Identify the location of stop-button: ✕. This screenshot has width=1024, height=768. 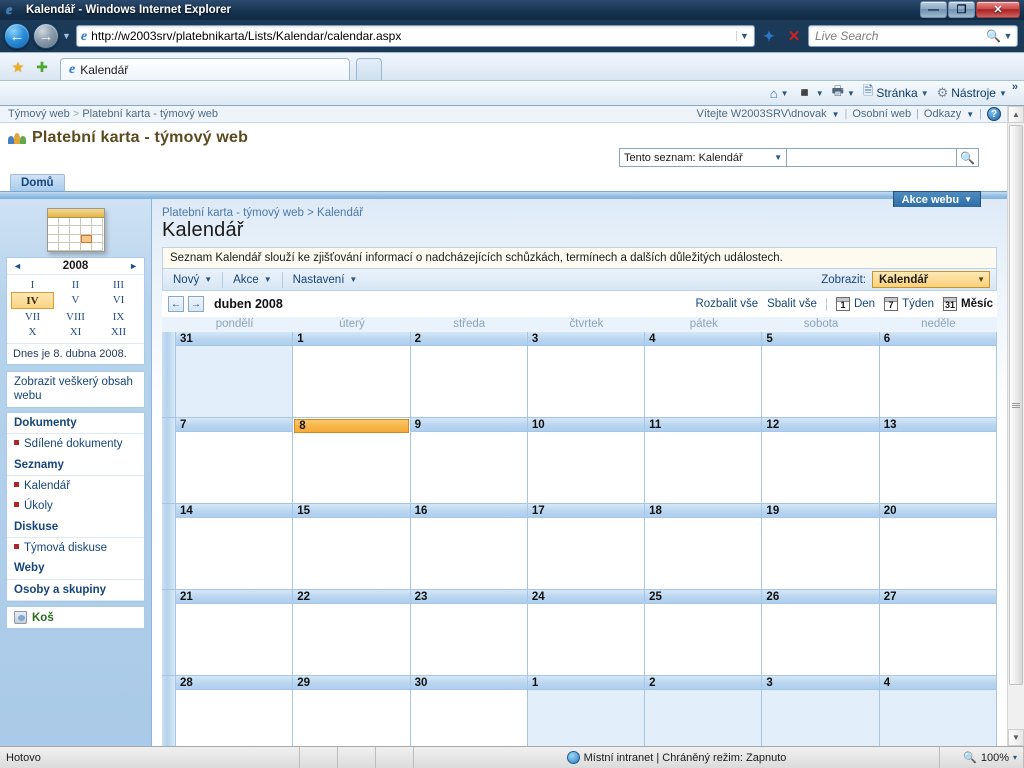
(794, 36).